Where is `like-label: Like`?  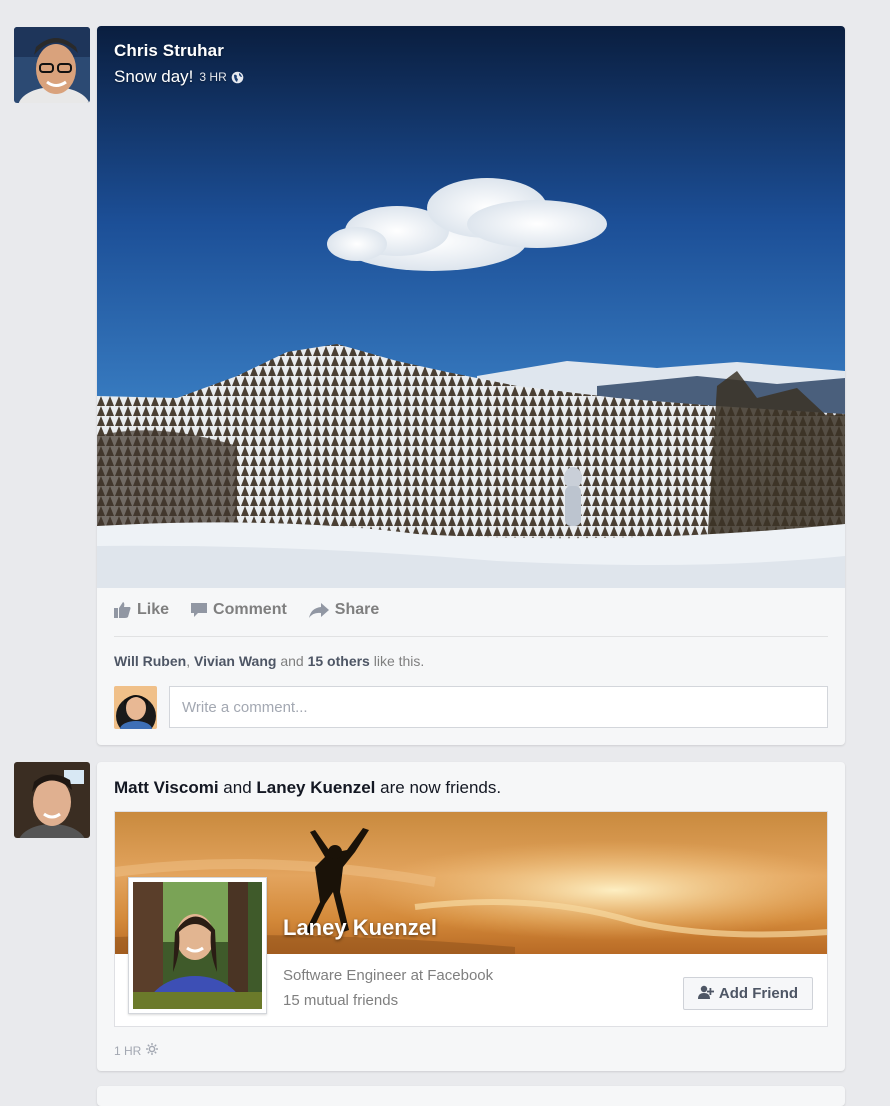 like-label: Like is located at coordinates (153, 609).